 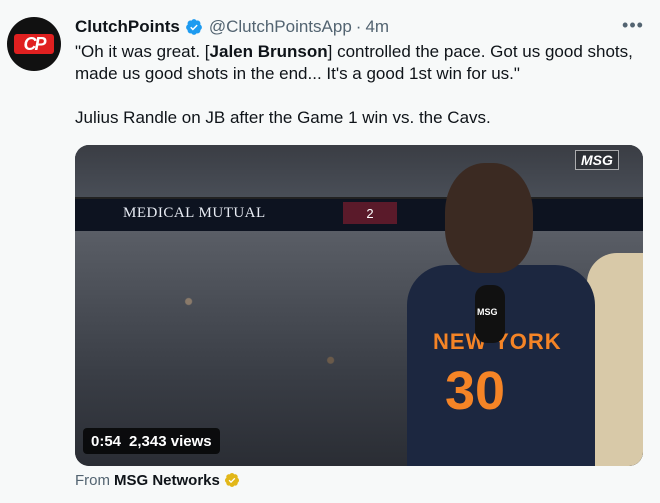 I want to click on jersey-number: 30, so click(x=475, y=391).